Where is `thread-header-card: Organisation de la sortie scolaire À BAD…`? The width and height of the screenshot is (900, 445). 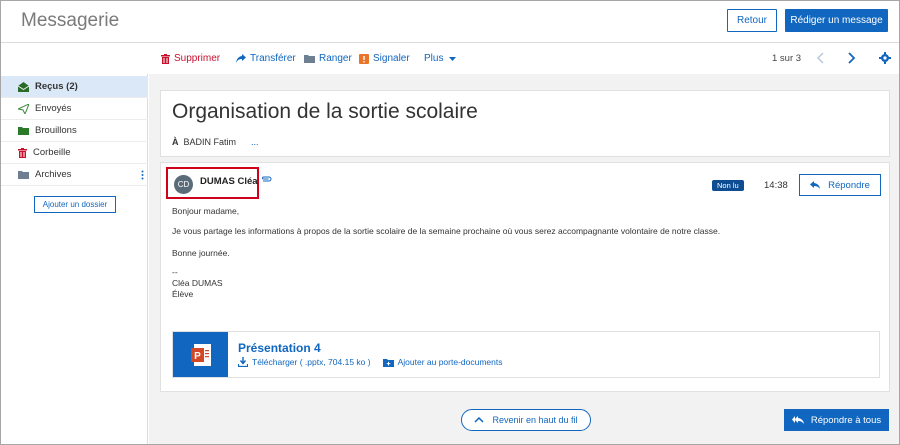 thread-header-card: Organisation de la sortie scolaire À BAD… is located at coordinates (525, 123).